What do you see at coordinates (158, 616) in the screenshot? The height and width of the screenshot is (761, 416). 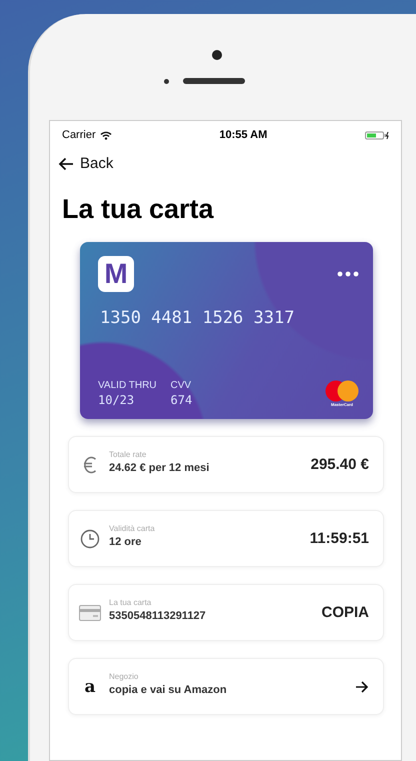 I see `field-value: 5350548113291127` at bounding box center [158, 616].